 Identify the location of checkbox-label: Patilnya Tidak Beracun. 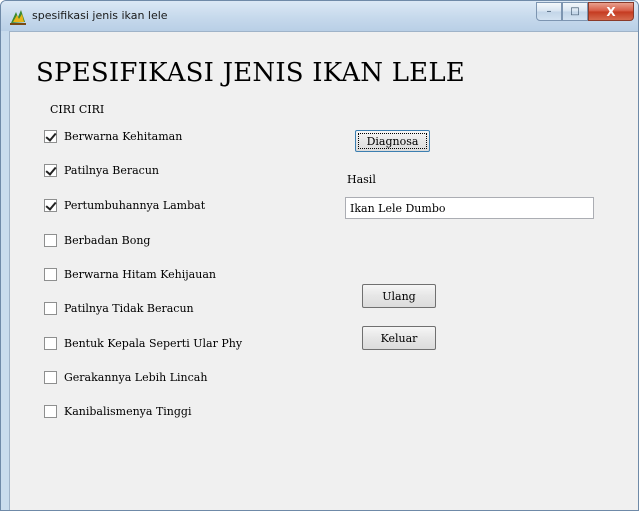
(129, 308).